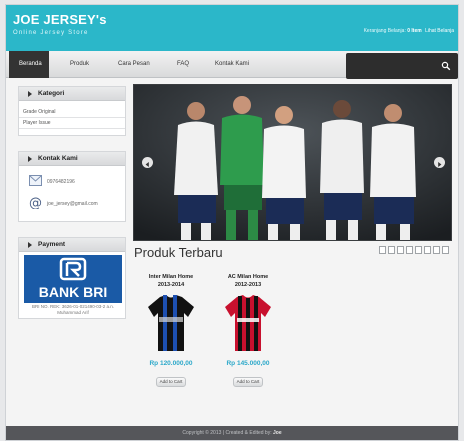  I want to click on nav-item-cara-pesan: Cara Pesan, so click(134, 64).